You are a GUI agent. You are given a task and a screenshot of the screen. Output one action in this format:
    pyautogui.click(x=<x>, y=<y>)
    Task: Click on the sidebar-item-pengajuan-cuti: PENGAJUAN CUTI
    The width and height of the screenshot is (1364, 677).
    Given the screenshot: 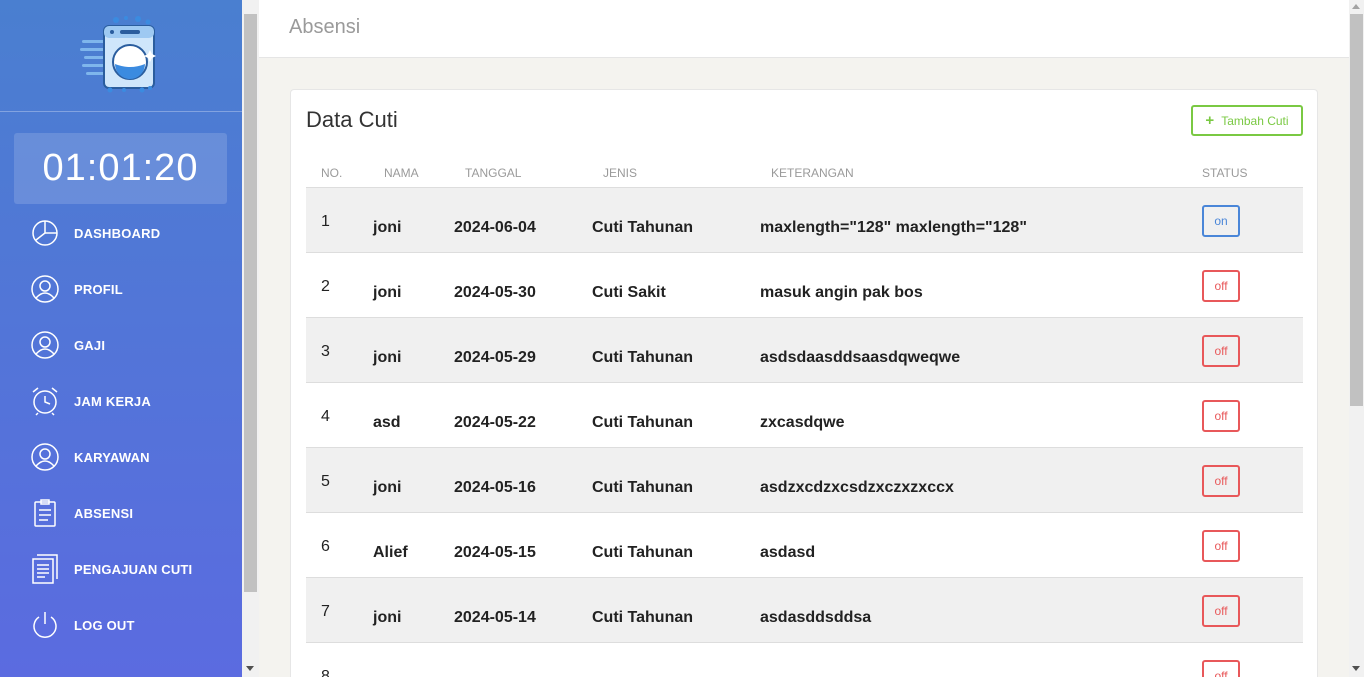 What is the action you would take?
    pyautogui.click(x=121, y=569)
    